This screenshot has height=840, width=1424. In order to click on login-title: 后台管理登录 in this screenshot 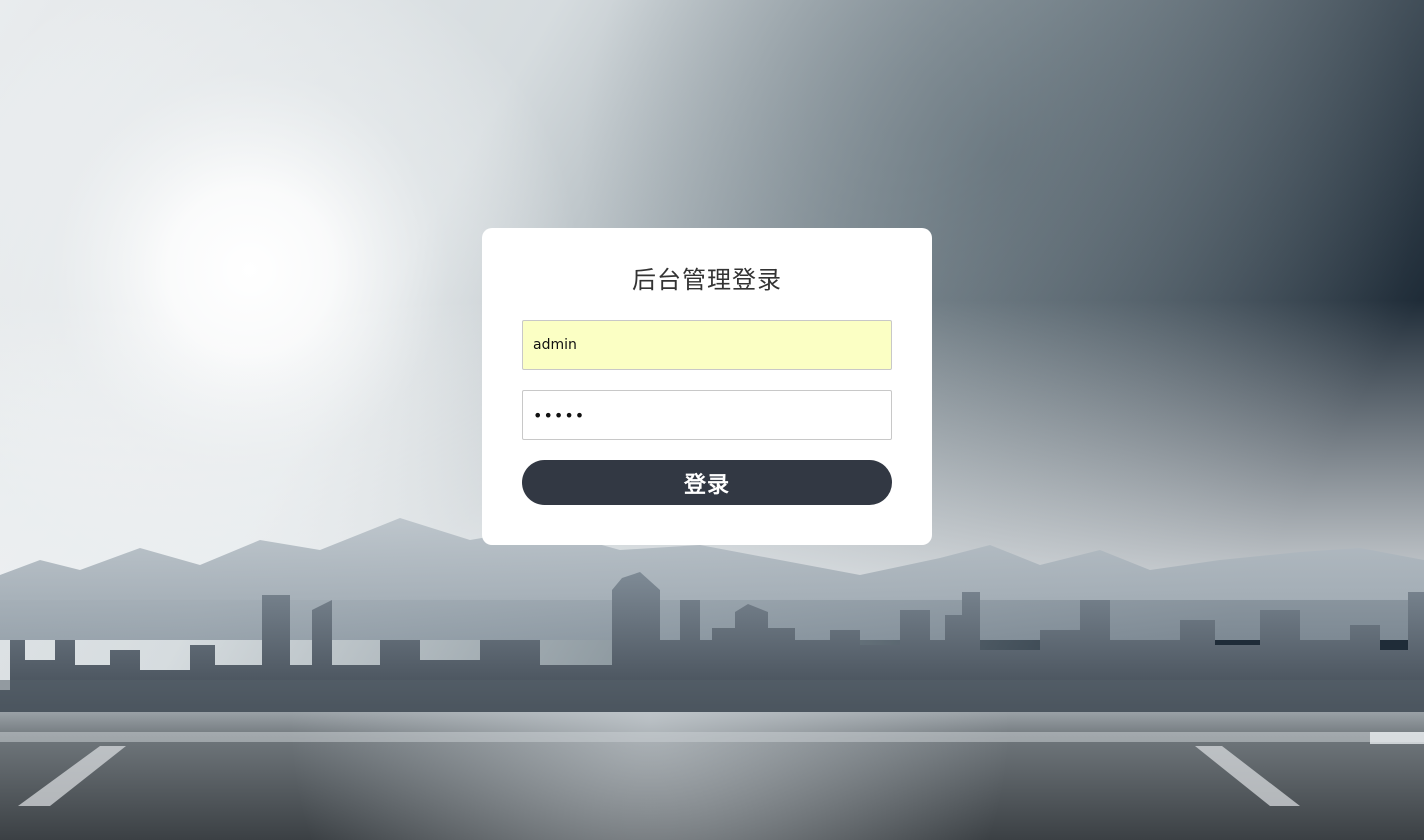, I will do `click(707, 280)`.